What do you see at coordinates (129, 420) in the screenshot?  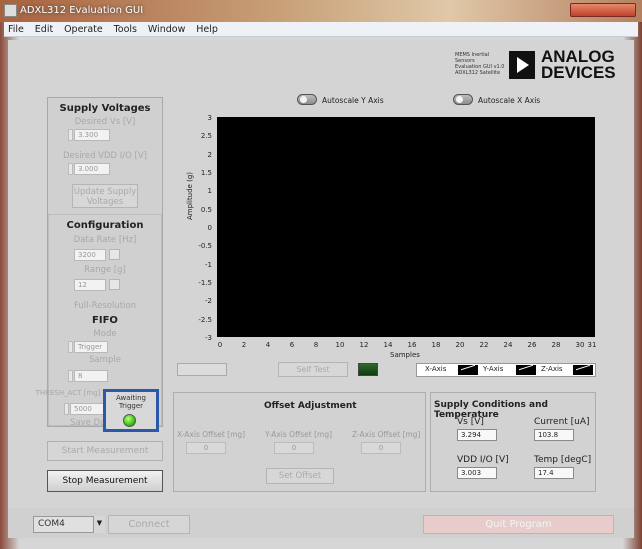 I see `trigger-led-indicator` at bounding box center [129, 420].